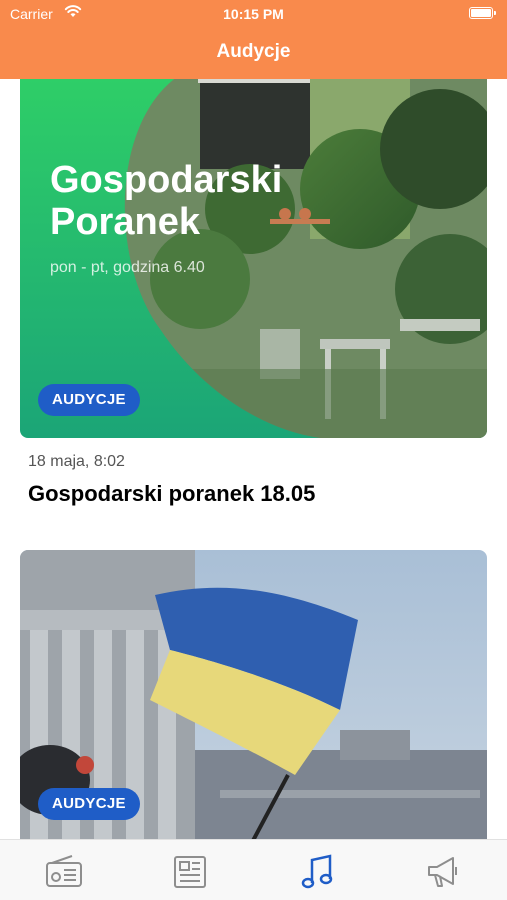 The width and height of the screenshot is (507, 900). I want to click on megaphone-icon, so click(442, 872).